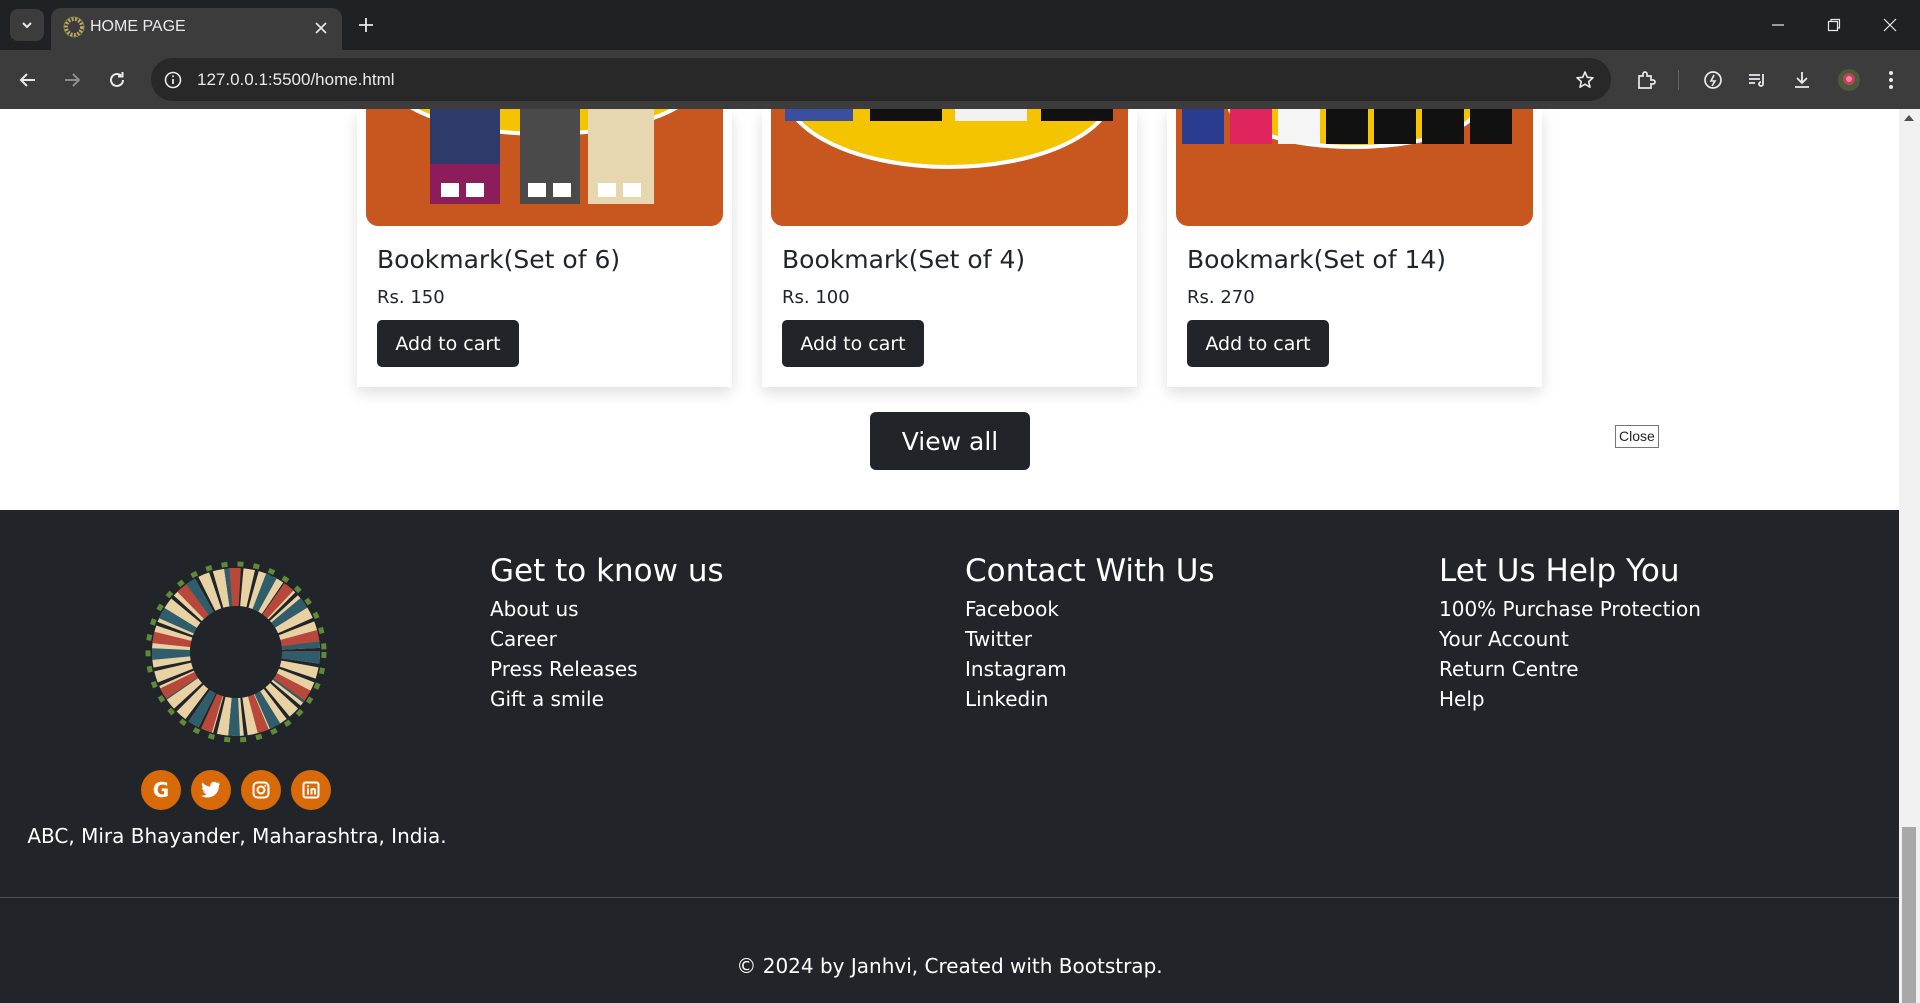  I want to click on footer-heading-contact: Contact With Us, so click(1090, 571).